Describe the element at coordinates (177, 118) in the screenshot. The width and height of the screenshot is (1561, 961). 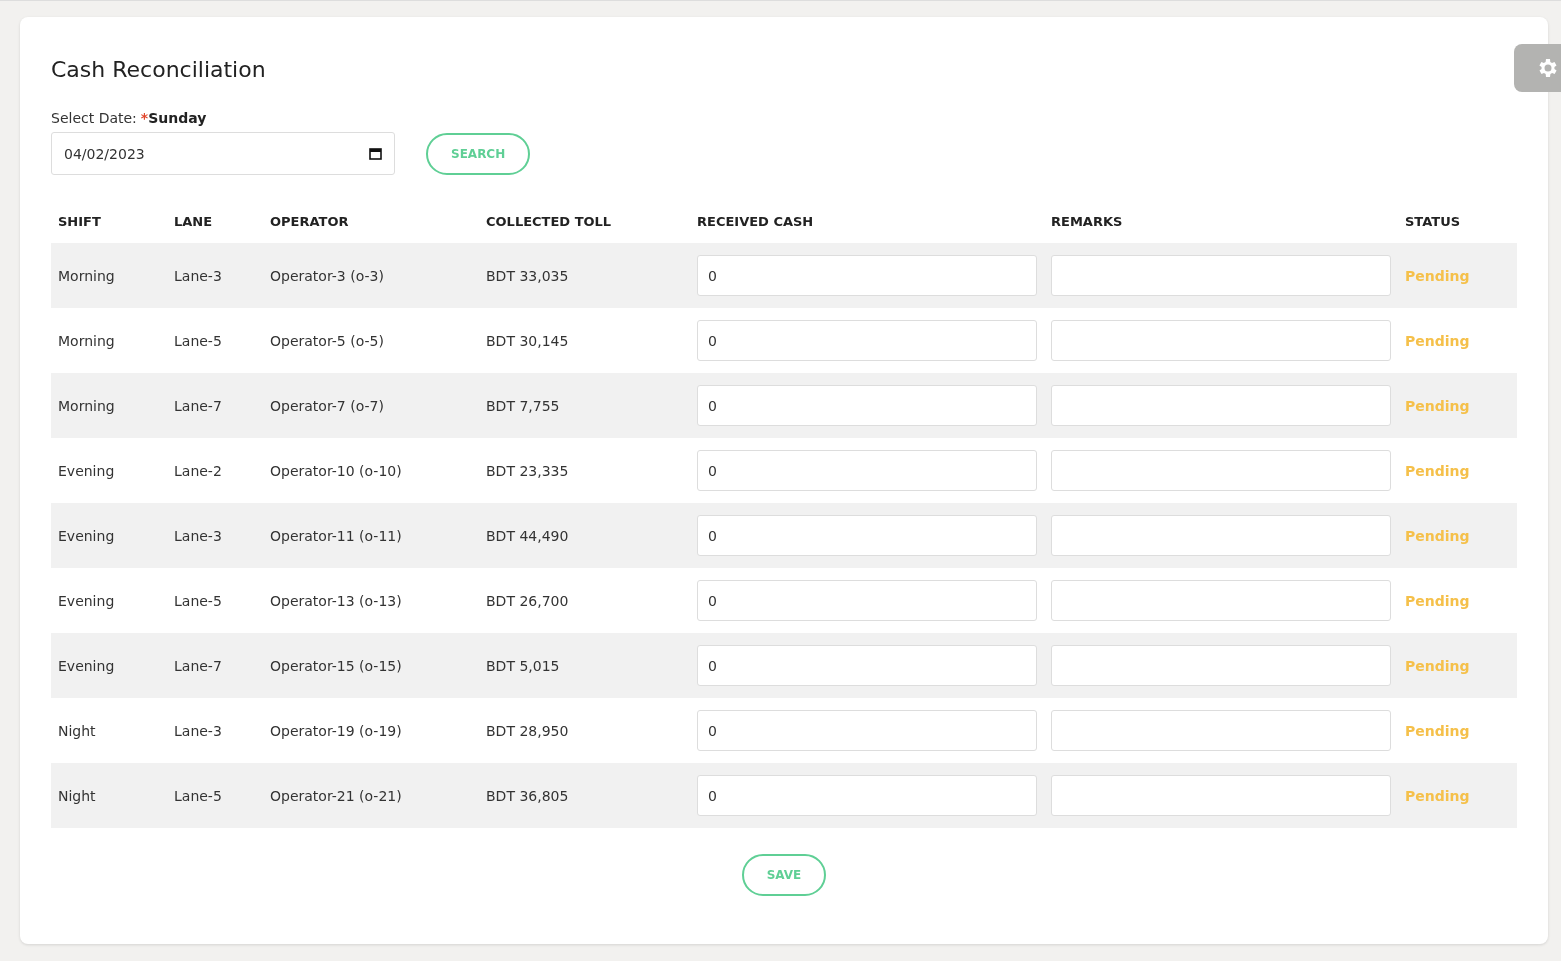
I see `day-name: Sunday` at that location.